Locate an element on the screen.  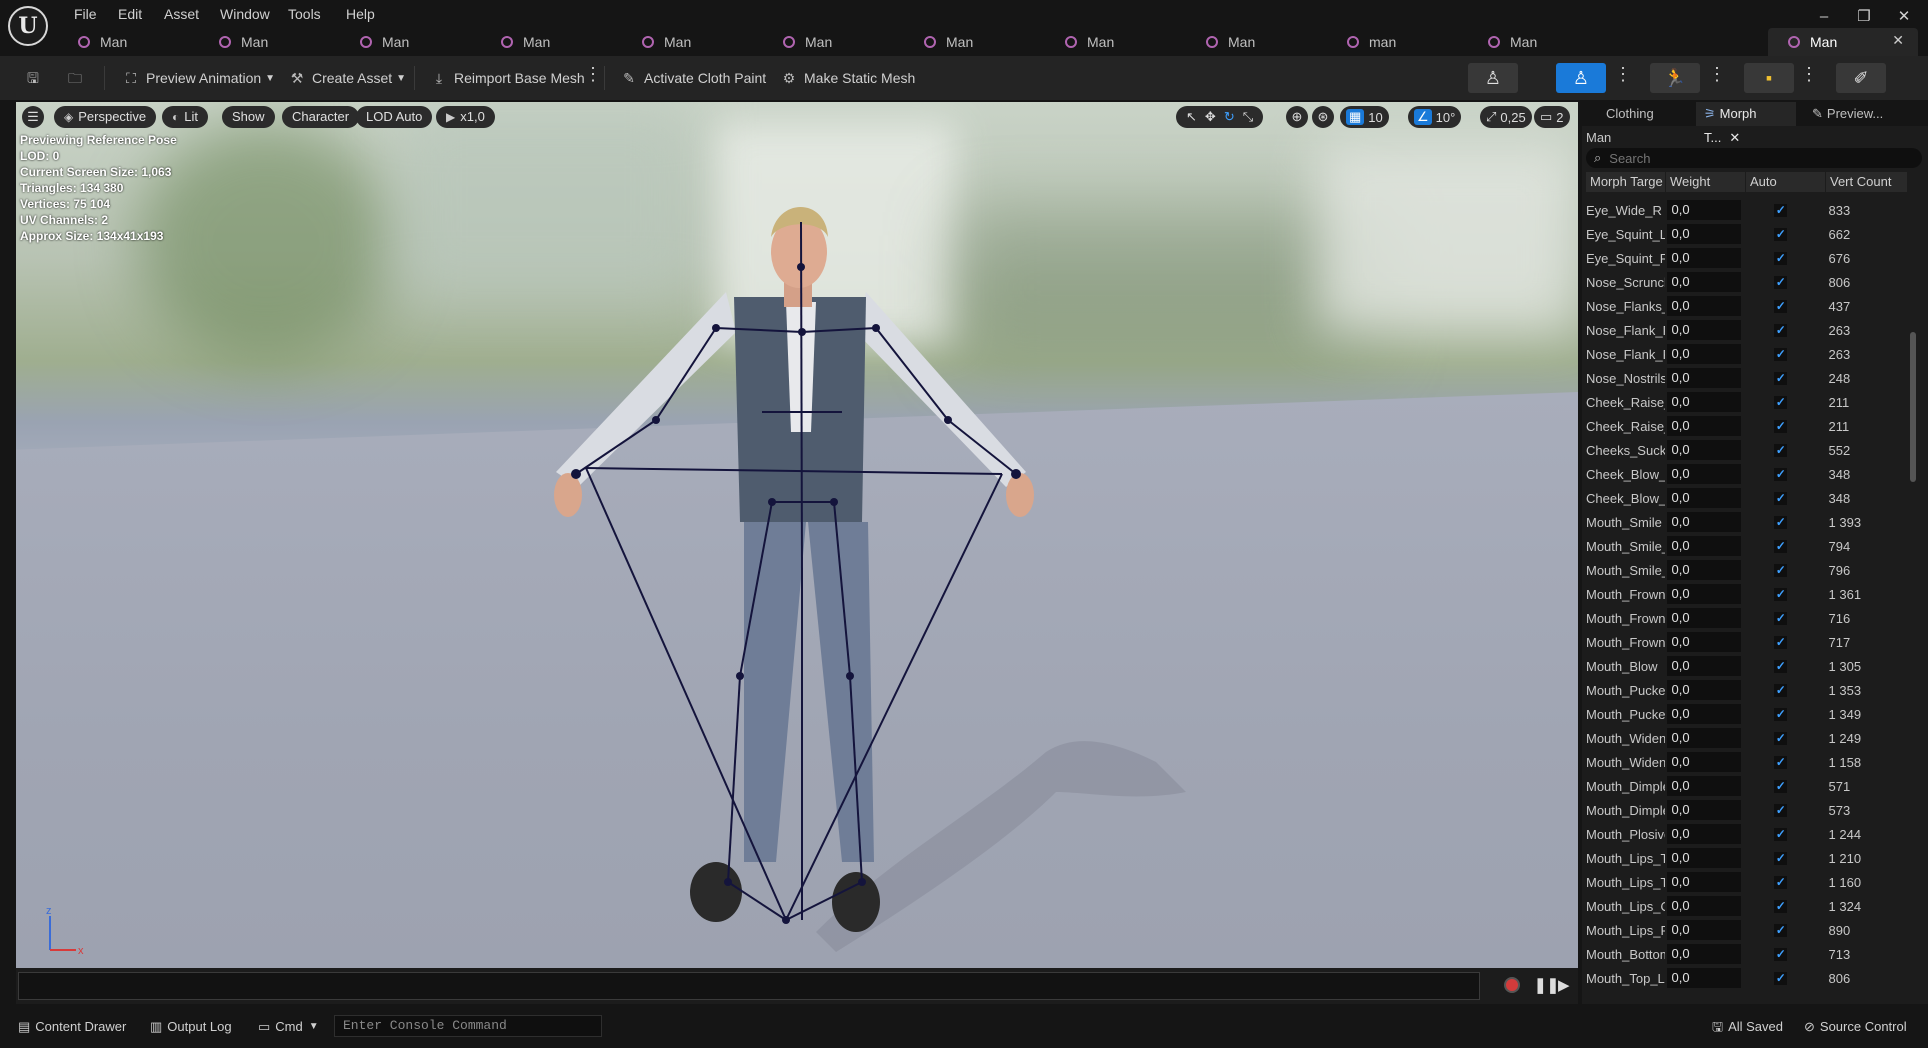
morph-target-row: Mouth_Frown_ 0,0 ✓ 717 is located at coordinates (1747, 642).